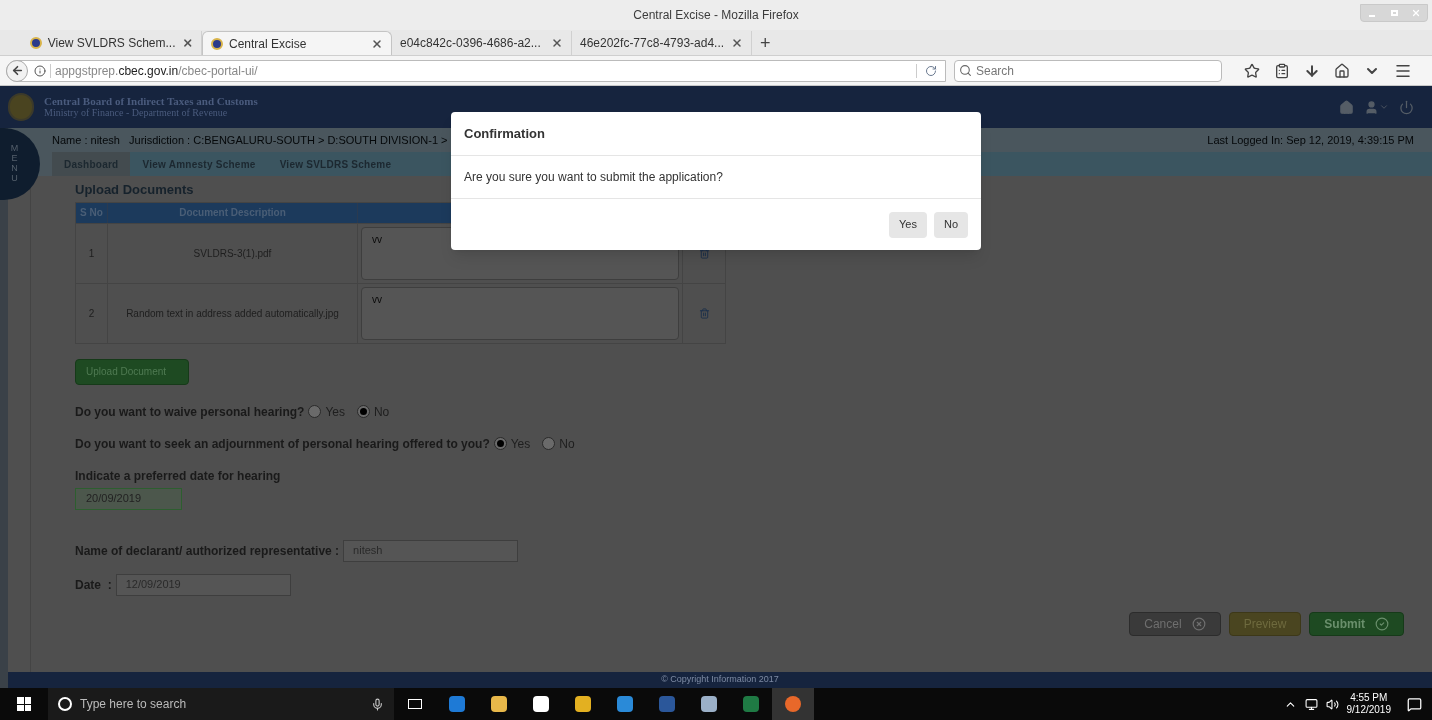 Image resolution: width=1432 pixels, height=720 pixels. I want to click on network-icon, so click(1311, 704).